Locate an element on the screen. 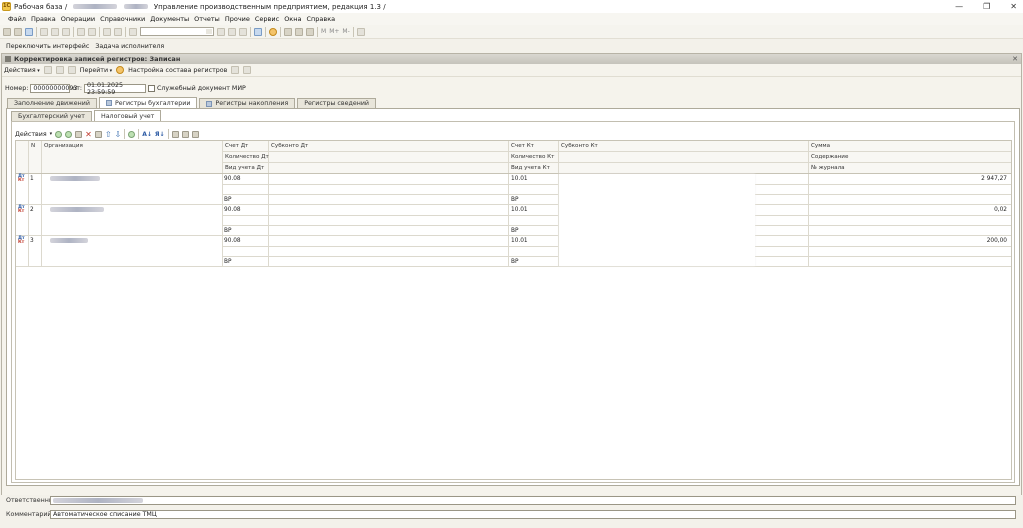  menu-windows: Окна is located at coordinates (292, 19).